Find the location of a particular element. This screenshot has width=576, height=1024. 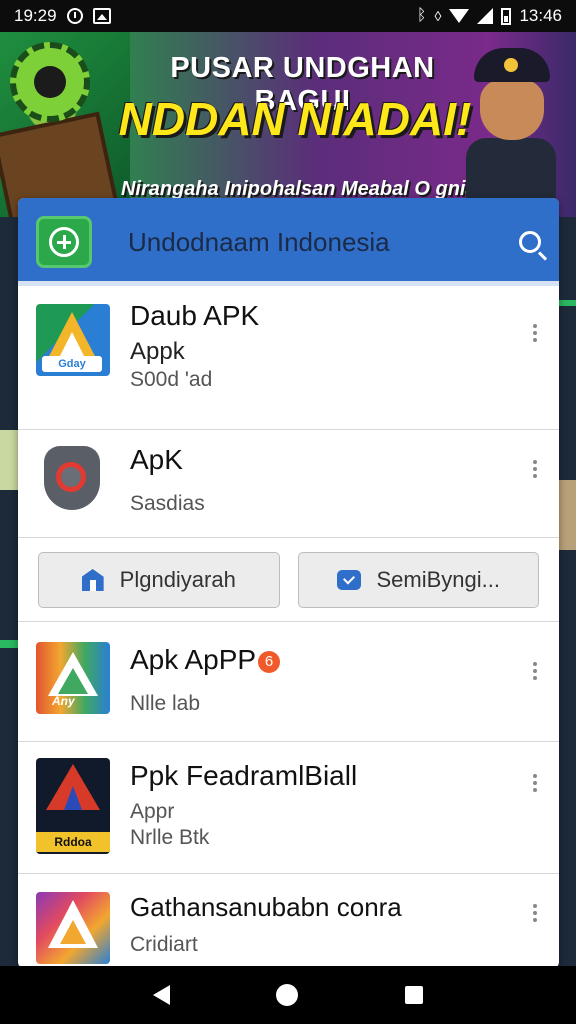

image-icon is located at coordinates (101, 16).